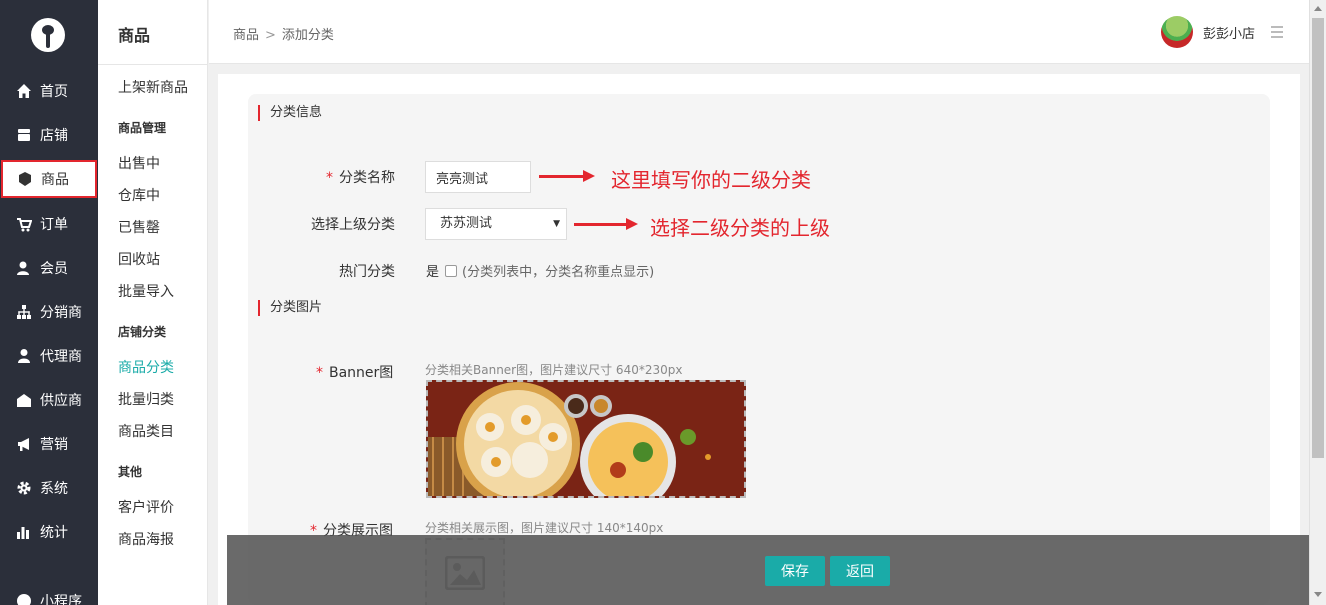 The image size is (1326, 605). Describe the element at coordinates (61, 599) in the screenshot. I see `nav-label: 小程序` at that location.